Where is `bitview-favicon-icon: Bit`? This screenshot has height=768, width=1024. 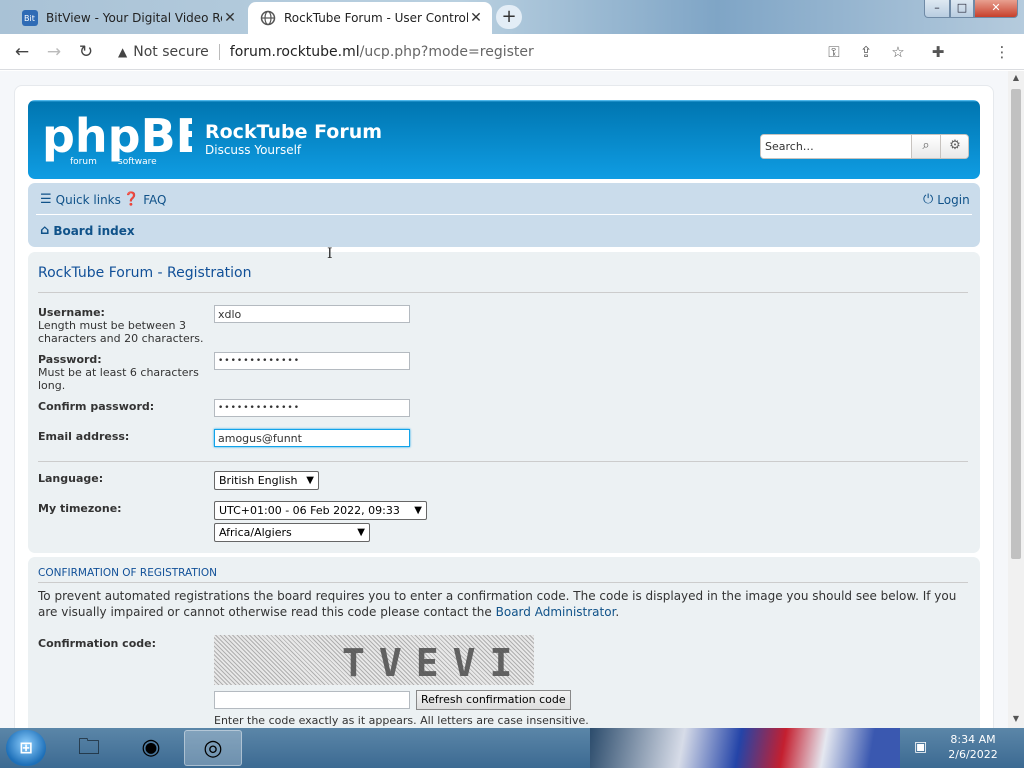
bitview-favicon-icon: Bit is located at coordinates (30, 18).